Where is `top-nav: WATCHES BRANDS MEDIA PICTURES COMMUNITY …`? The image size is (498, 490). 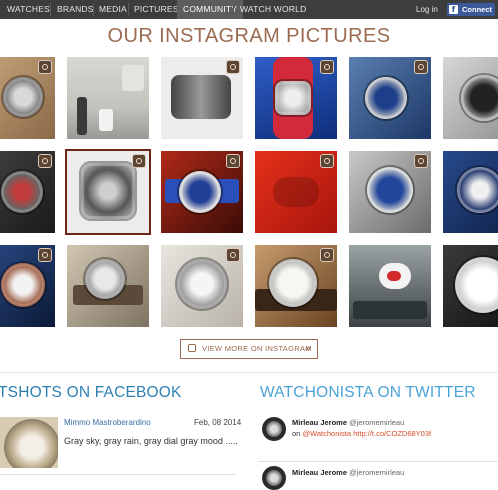 top-nav: WATCHES BRANDS MEDIA PICTURES COMMUNITY … is located at coordinates (249, 9).